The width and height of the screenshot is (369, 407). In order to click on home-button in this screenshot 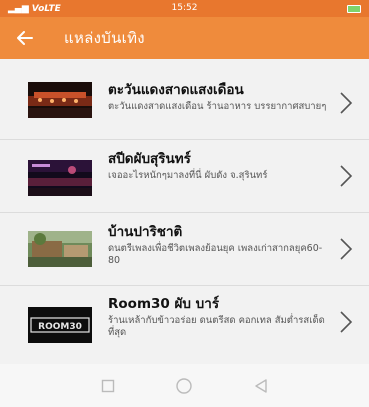, I will do `click(184, 386)`.